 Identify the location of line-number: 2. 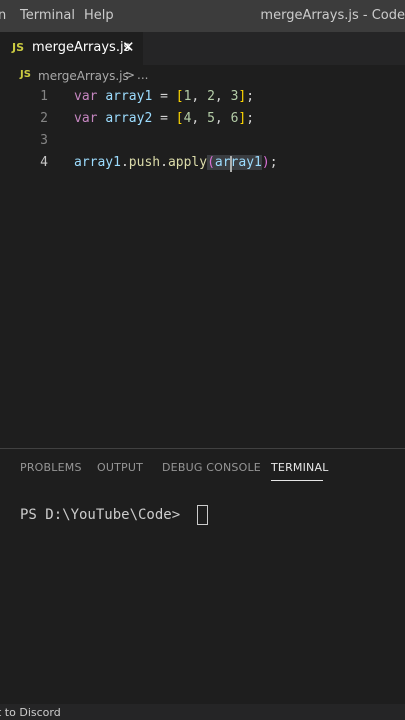
(44, 118).